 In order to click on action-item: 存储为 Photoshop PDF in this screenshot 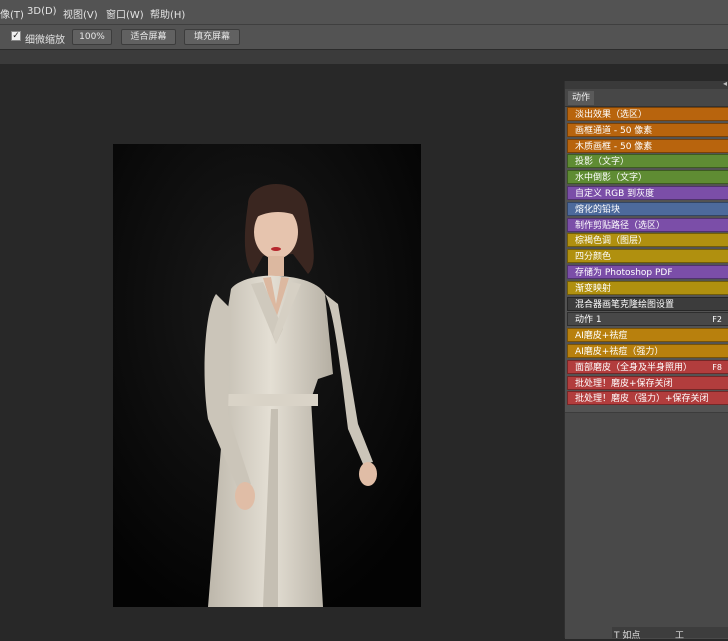, I will do `click(647, 271)`.